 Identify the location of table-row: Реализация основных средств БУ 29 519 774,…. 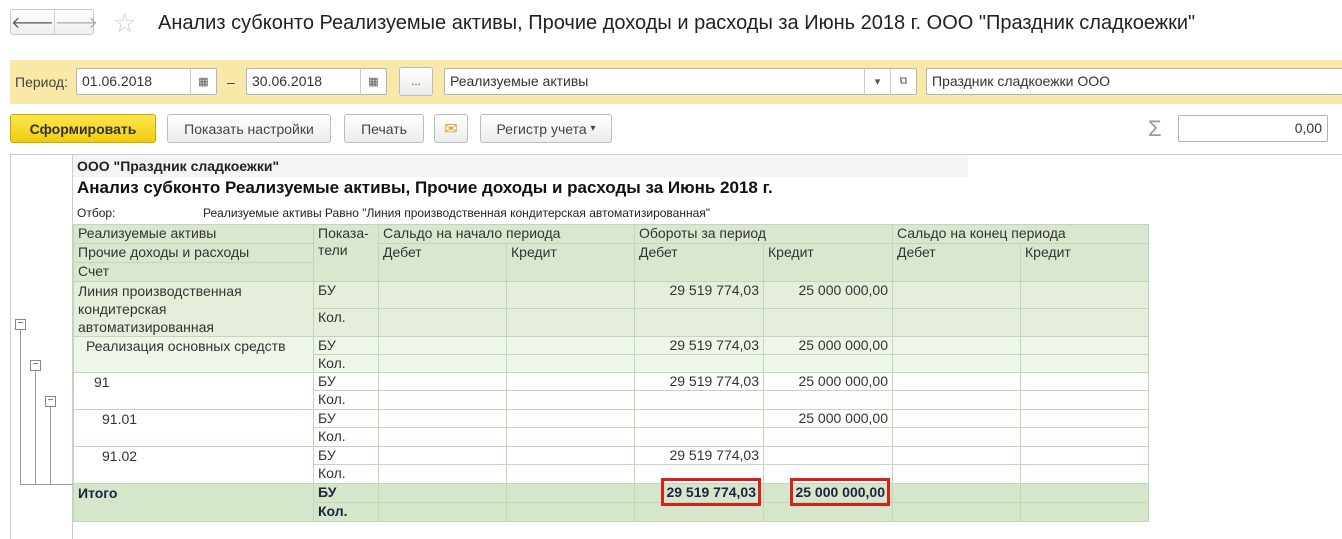
(611, 354).